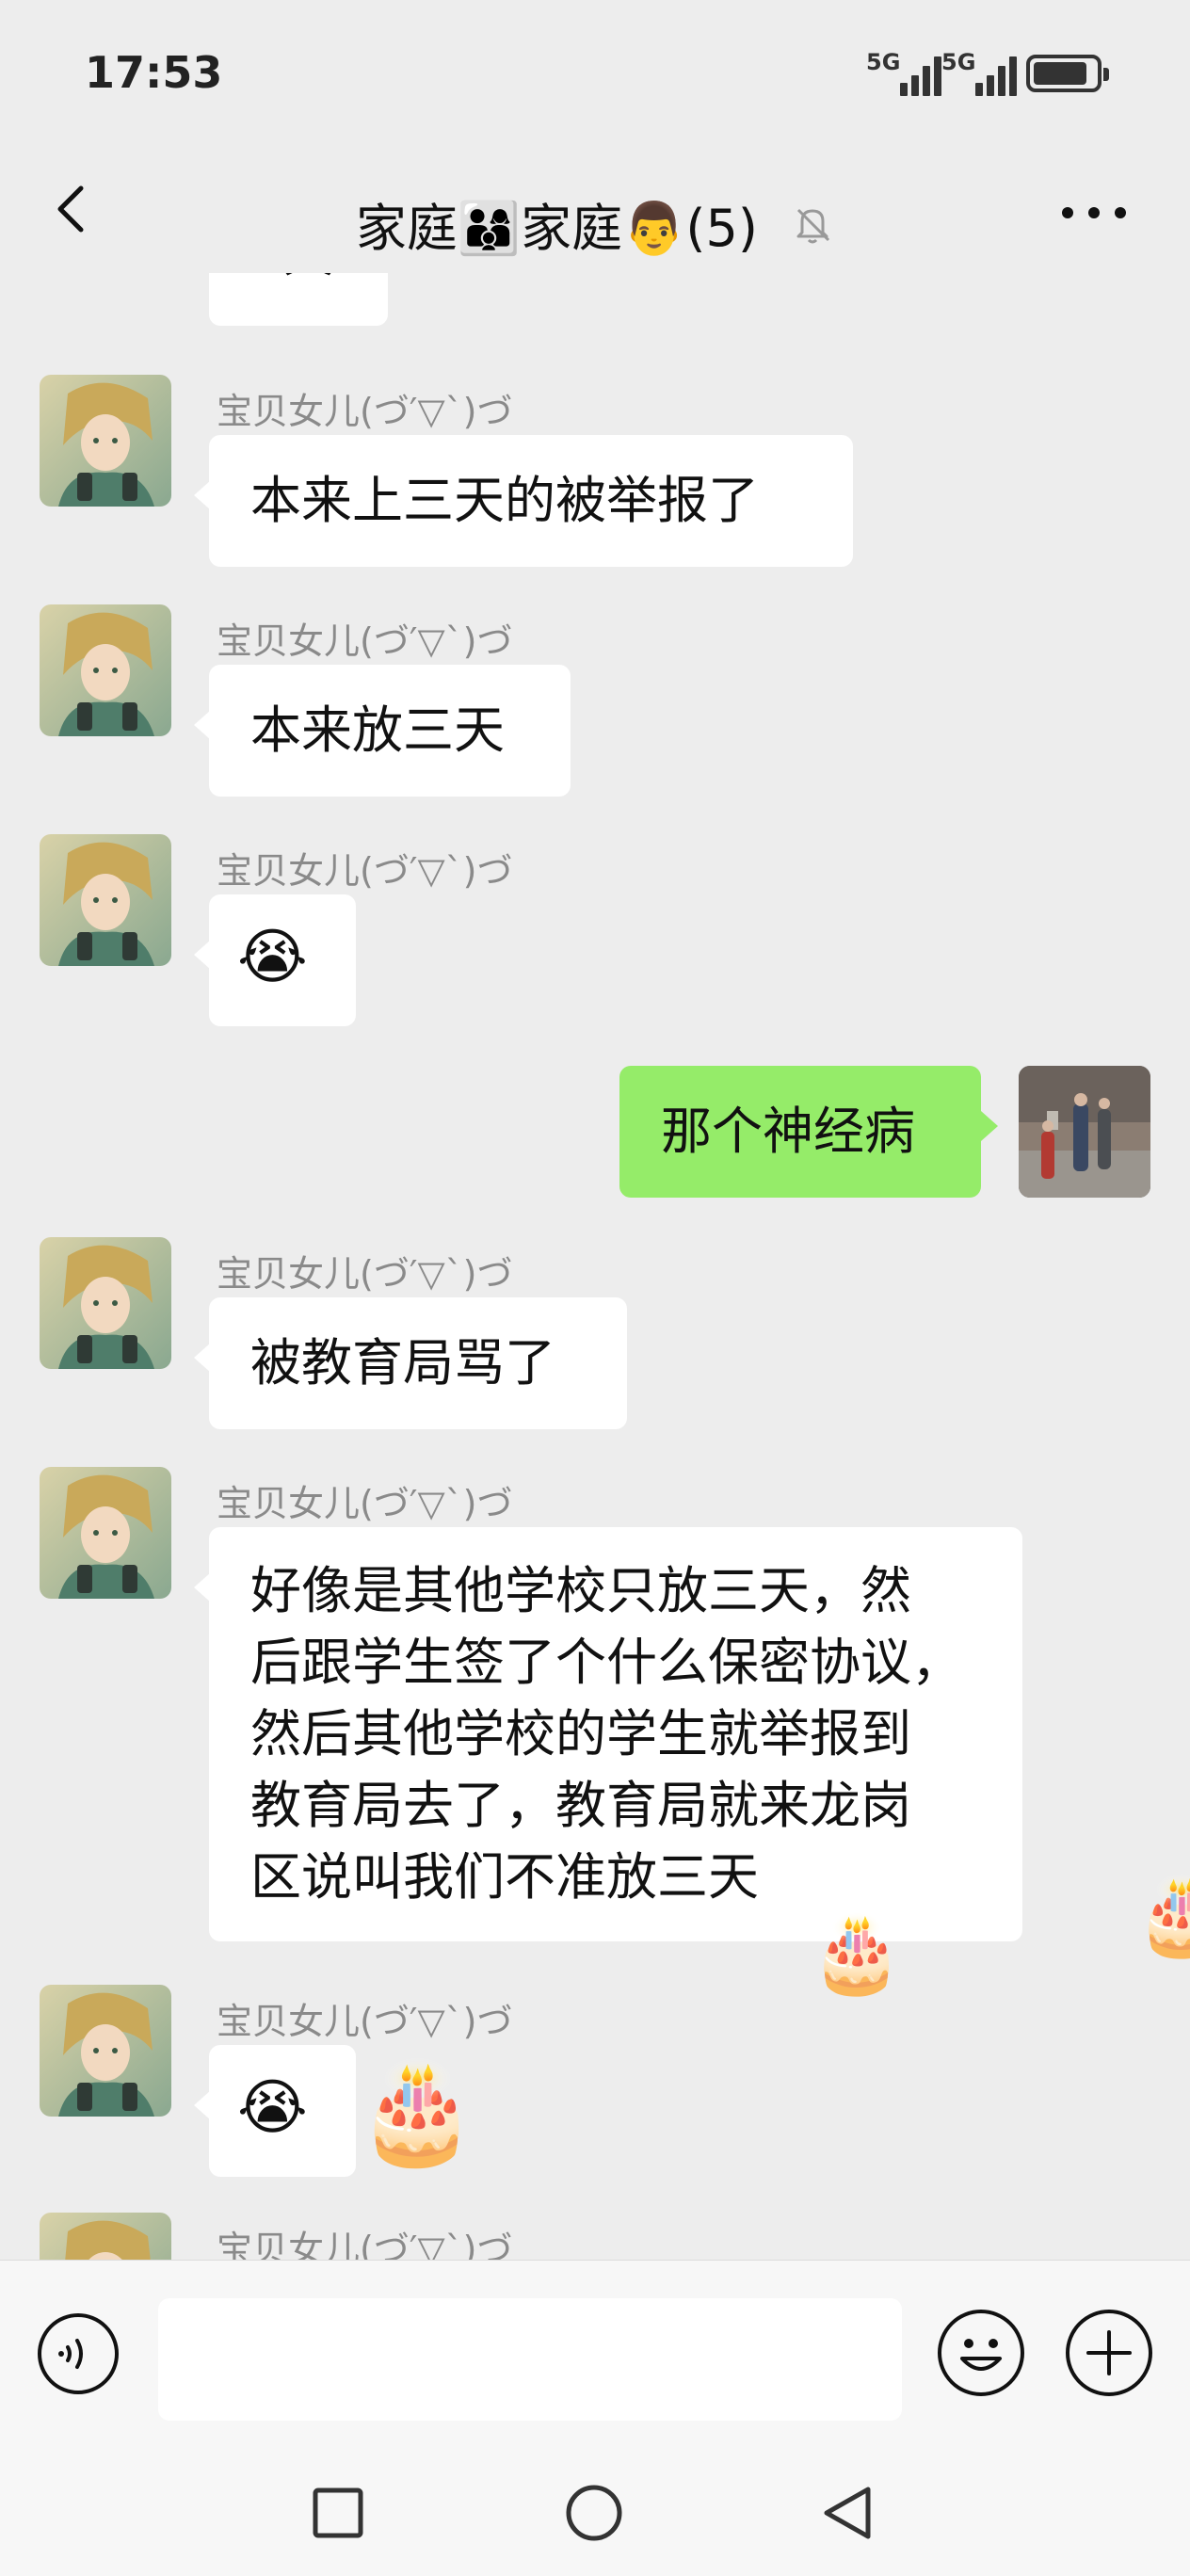  What do you see at coordinates (377, 730) in the screenshot?
I see `message-text: 本来放三天` at bounding box center [377, 730].